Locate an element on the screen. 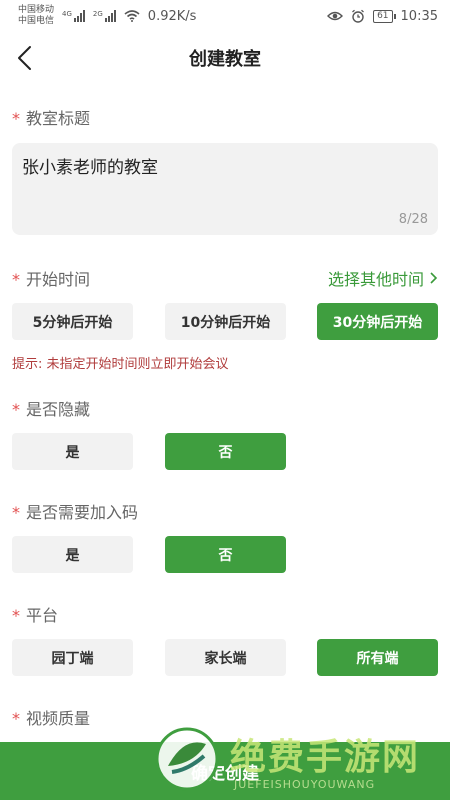 This screenshot has height=800, width=450. start-time-hint: 提示: 未指定开始时间则立即开始会议 is located at coordinates (120, 364).